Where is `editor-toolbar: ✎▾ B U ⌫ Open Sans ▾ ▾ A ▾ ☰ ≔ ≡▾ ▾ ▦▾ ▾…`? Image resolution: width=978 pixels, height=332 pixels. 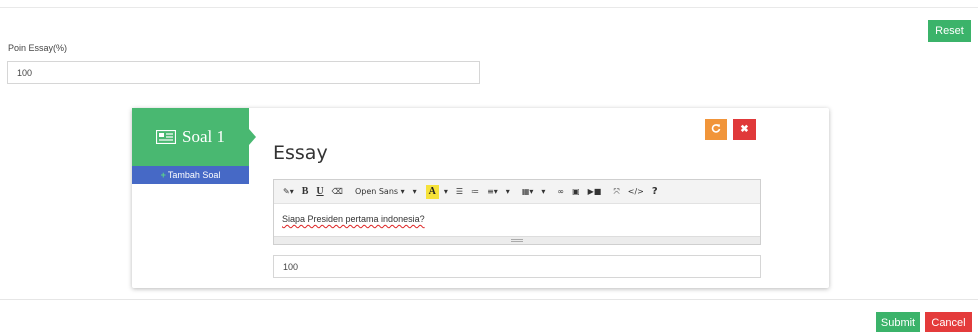 editor-toolbar: ✎▾ B U ⌫ Open Sans ▾ ▾ A ▾ ☰ ≔ ≡▾ ▾ ▦▾ ▾… is located at coordinates (517, 192).